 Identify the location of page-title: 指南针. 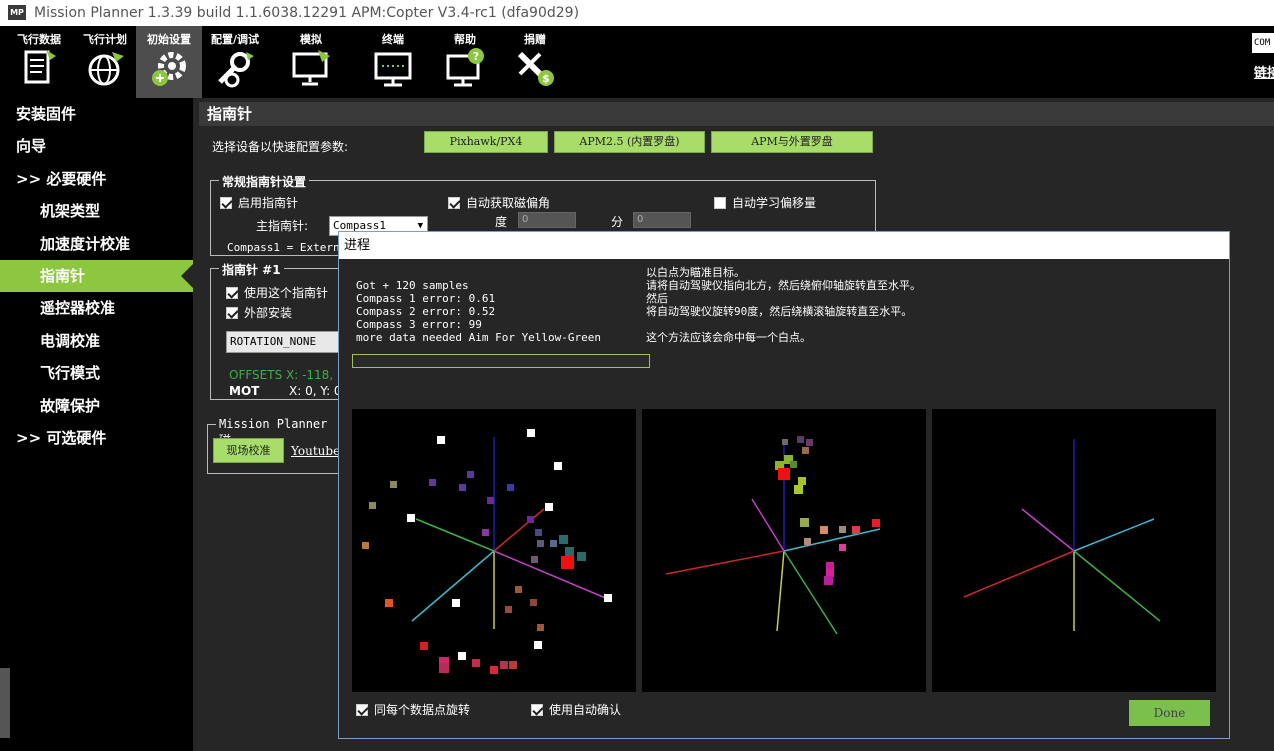
(736, 114).